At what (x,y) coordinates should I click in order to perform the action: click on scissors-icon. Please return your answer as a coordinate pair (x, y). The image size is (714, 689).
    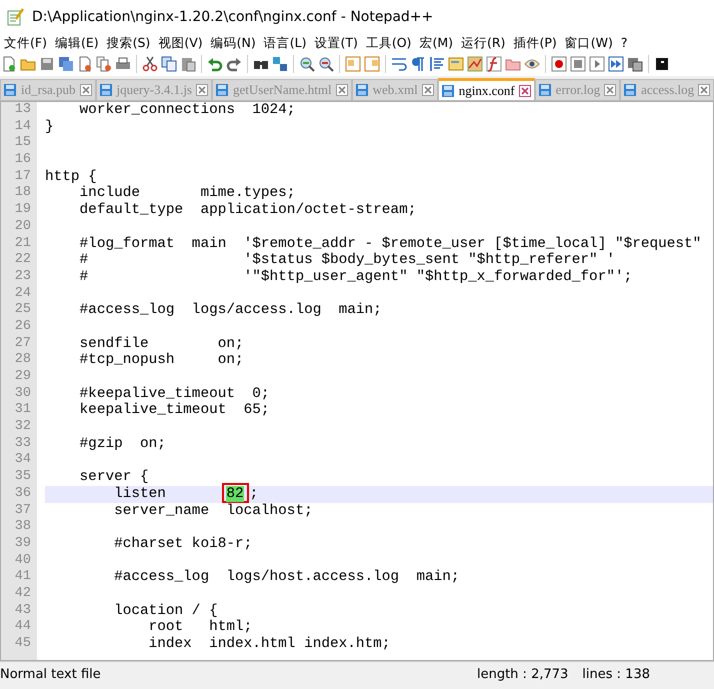
    Looking at the image, I should click on (150, 64).